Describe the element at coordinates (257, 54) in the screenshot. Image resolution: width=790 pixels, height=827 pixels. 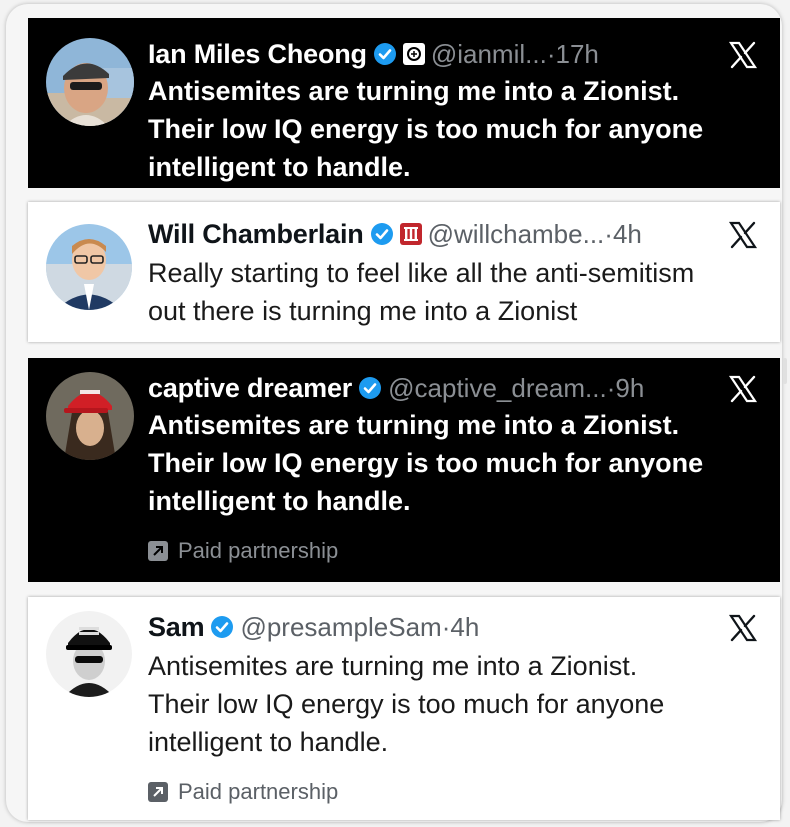
I see `display-name: Ian Miles Cheong` at that location.